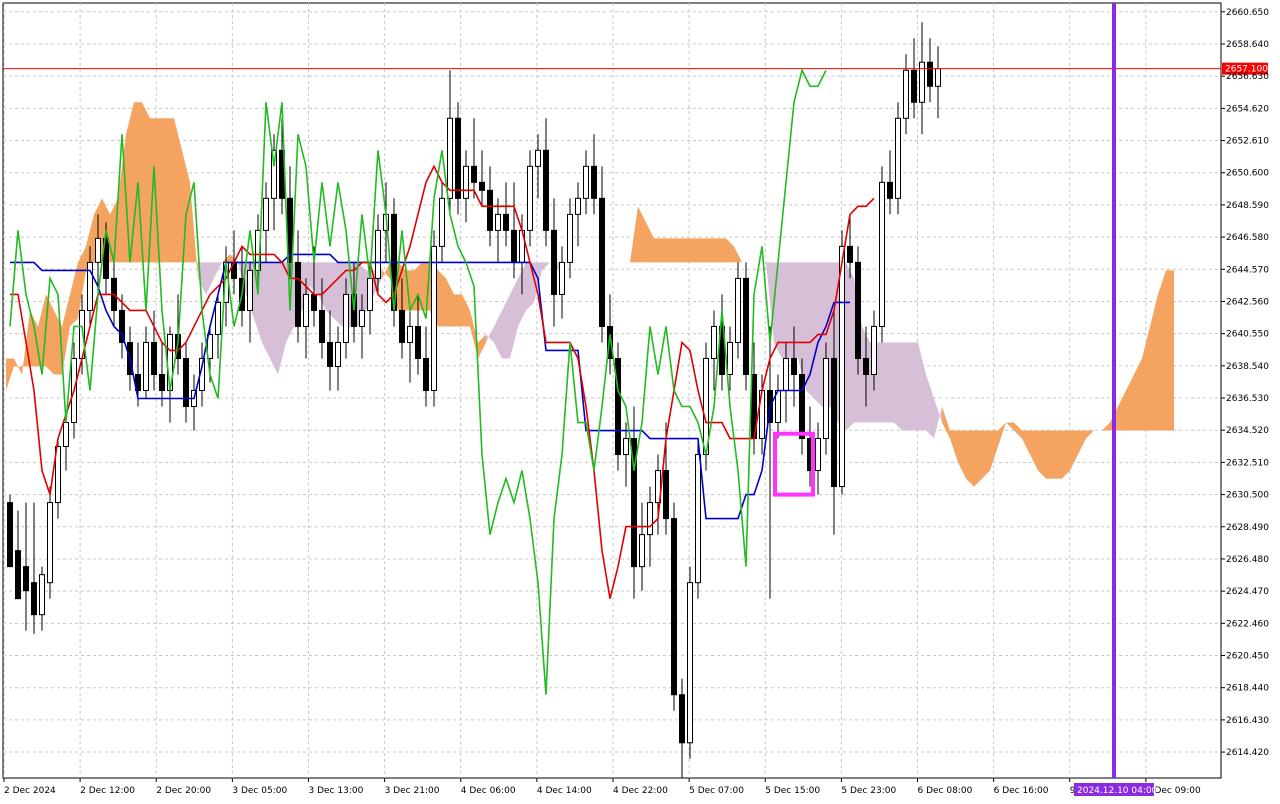 Image resolution: width=1280 pixels, height=804 pixels. Describe the element at coordinates (1247, 109) in the screenshot. I see `y-tick-label: 2654.620` at that location.